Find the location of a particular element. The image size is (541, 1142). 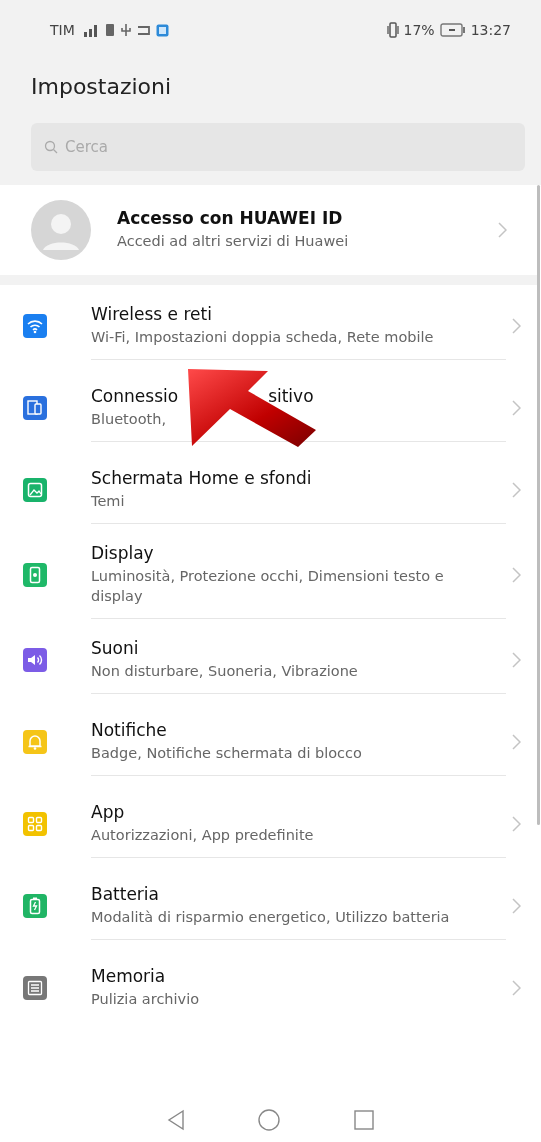

page-title: Impostazioni is located at coordinates (102, 86).